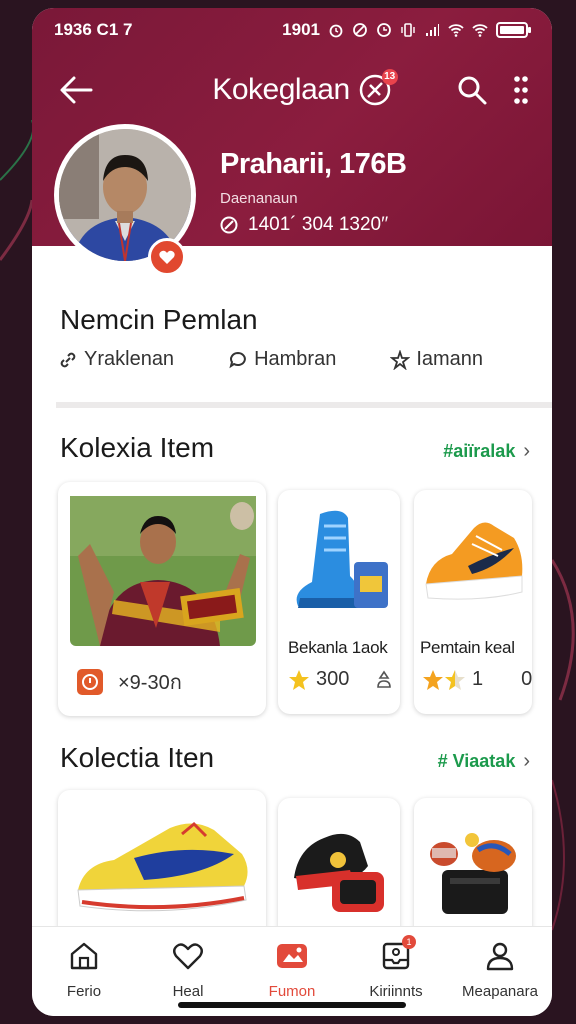  Describe the element at coordinates (384, 30) in the screenshot. I see `clock-icon` at that location.